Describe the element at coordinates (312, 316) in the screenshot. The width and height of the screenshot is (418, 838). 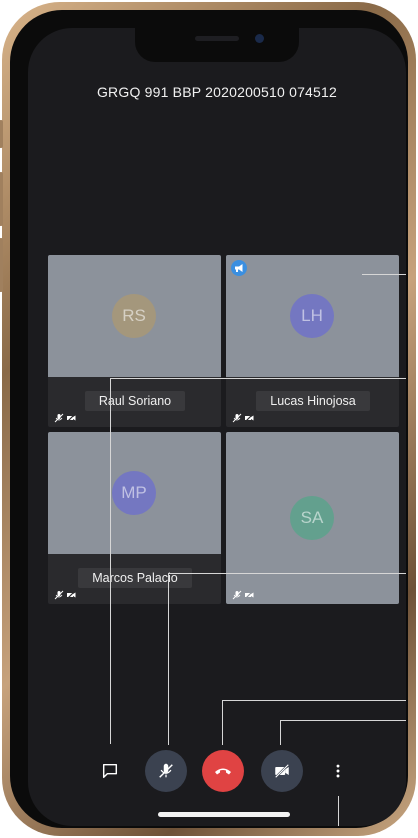
I see `avatar: LH` at that location.